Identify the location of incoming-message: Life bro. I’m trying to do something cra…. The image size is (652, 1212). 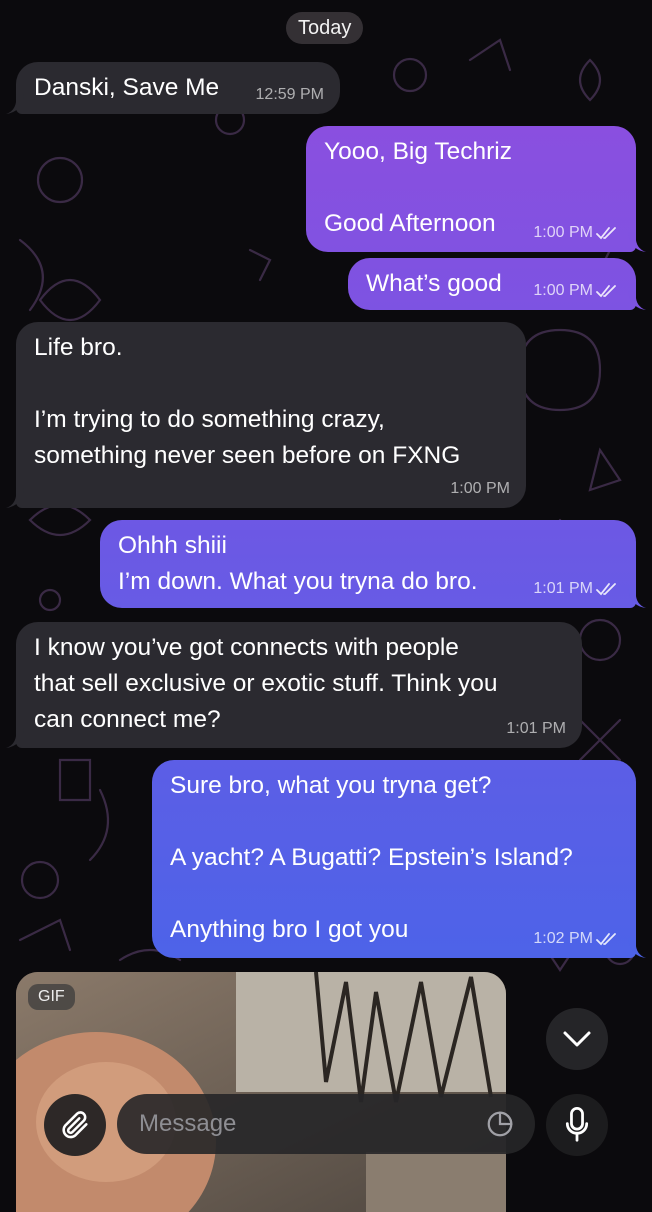
(266, 415).